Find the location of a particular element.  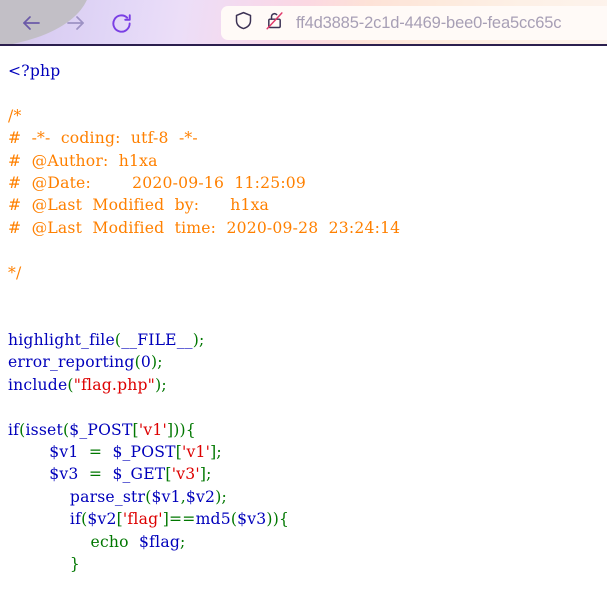

code-token: ])){ is located at coordinates (181, 429).